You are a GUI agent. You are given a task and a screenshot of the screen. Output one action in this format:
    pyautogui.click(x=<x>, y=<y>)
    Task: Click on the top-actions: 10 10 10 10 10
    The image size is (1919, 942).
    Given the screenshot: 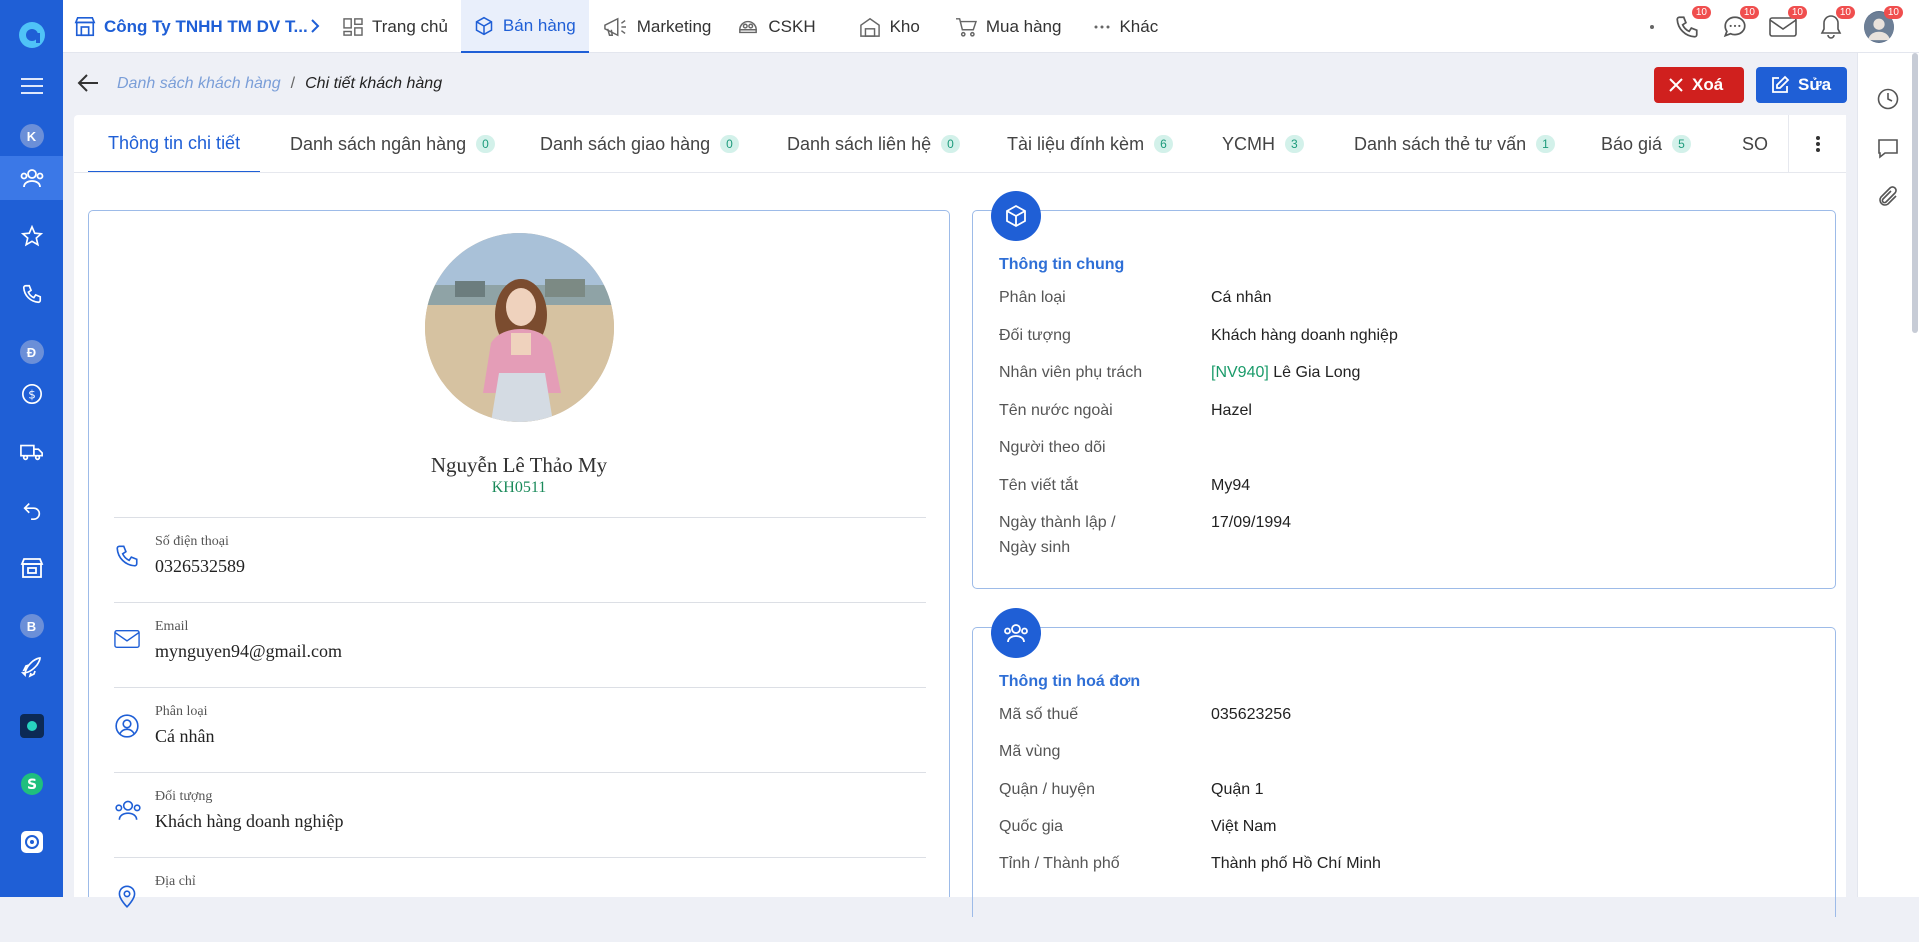 What is the action you would take?
    pyautogui.click(x=1776, y=26)
    